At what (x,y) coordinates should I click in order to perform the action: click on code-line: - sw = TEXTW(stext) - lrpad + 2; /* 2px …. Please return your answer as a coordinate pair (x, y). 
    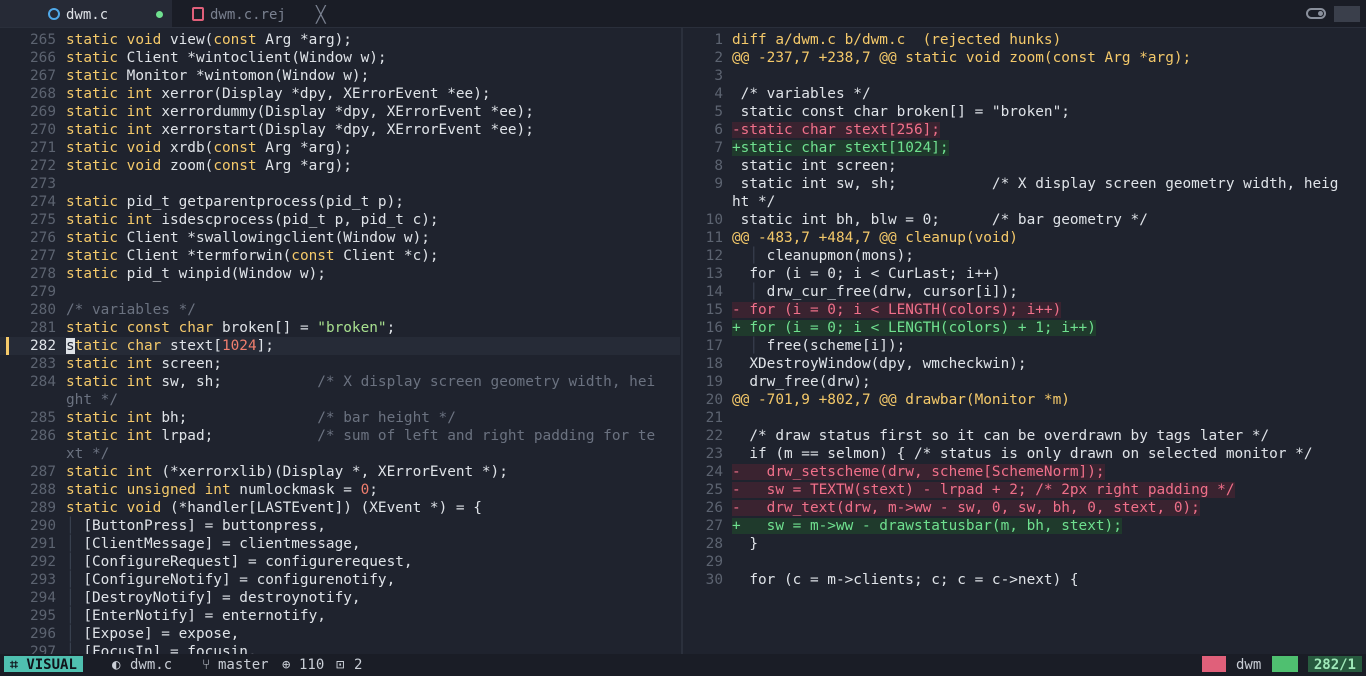
    Looking at the image, I should click on (983, 490).